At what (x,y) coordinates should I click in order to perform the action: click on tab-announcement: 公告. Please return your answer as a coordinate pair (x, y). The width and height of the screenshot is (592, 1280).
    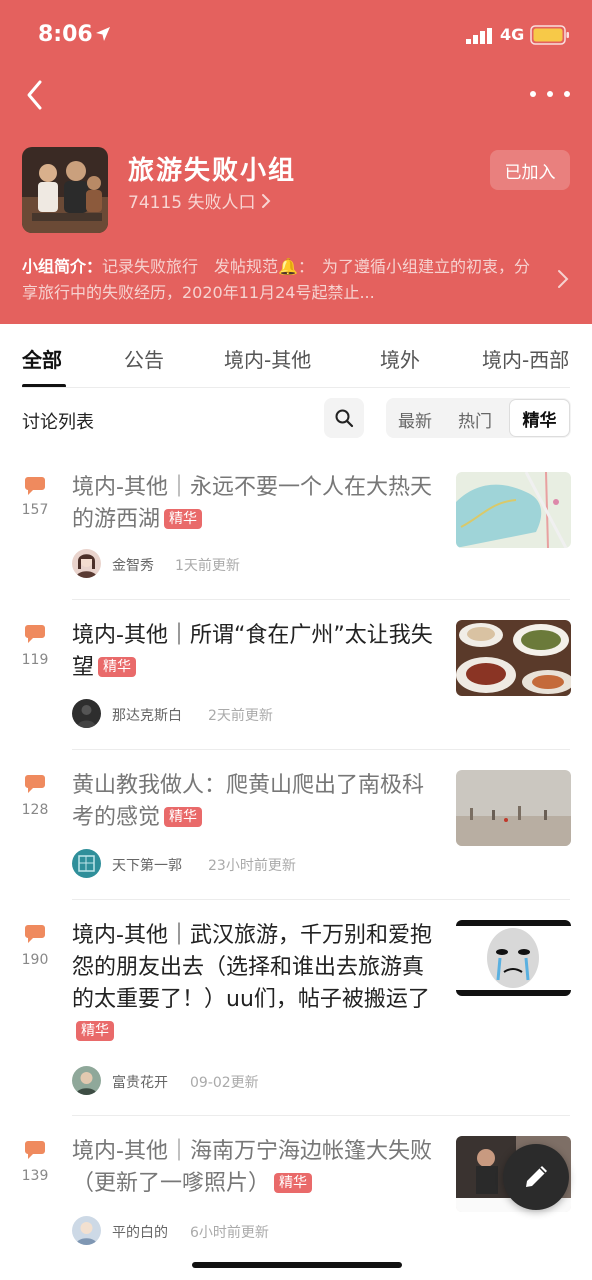
    Looking at the image, I should click on (144, 358).